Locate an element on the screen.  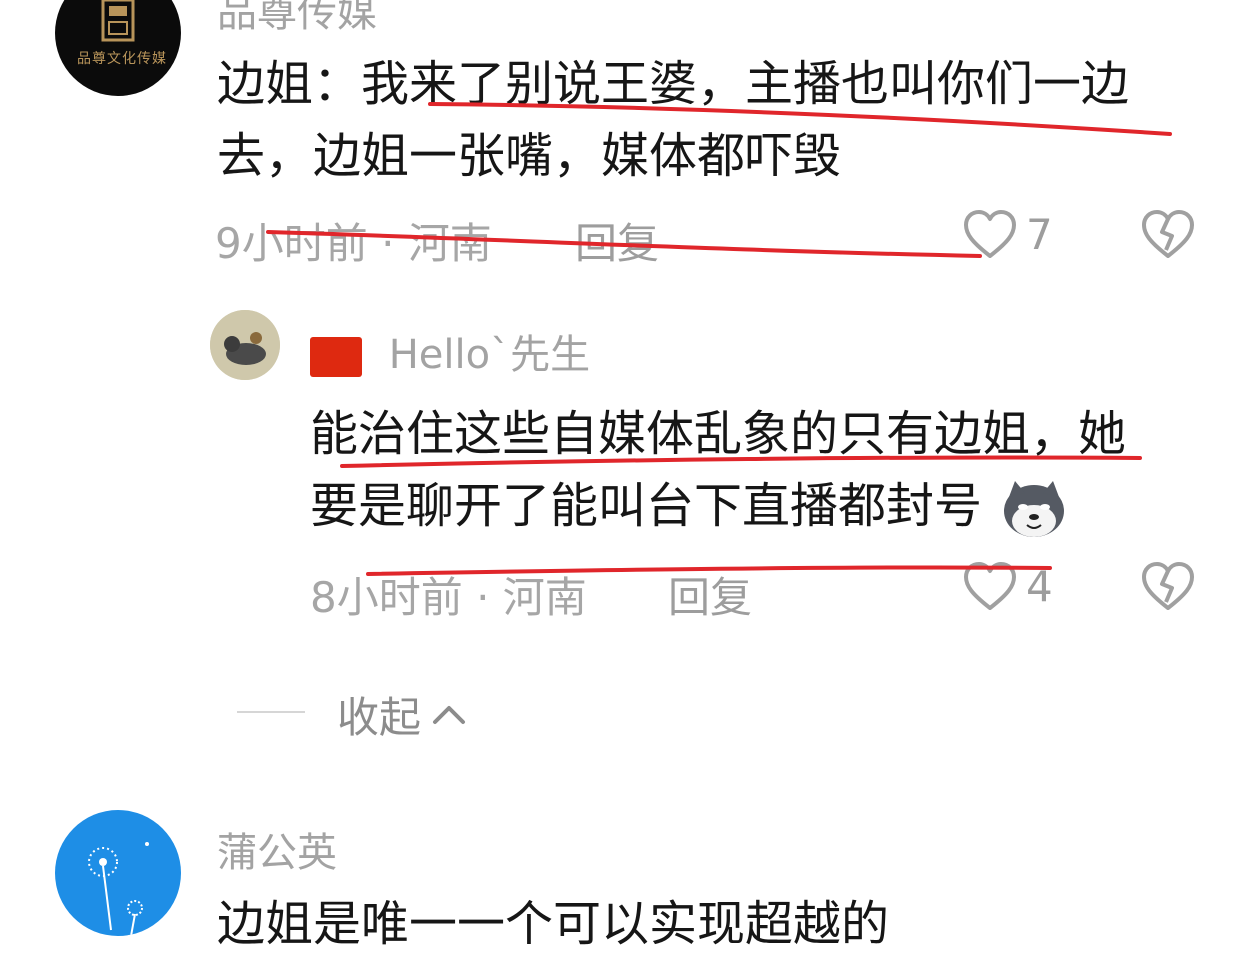
comment-meta: 9小时前 · 河南 is located at coordinates (353, 240).